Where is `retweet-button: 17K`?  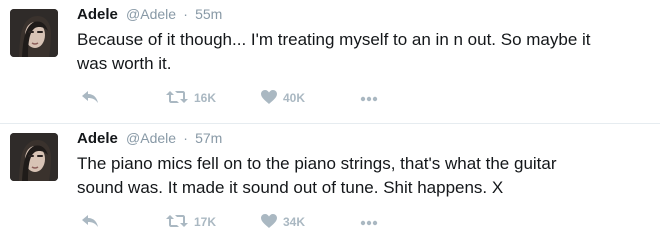 retweet-button: 17K is located at coordinates (191, 222).